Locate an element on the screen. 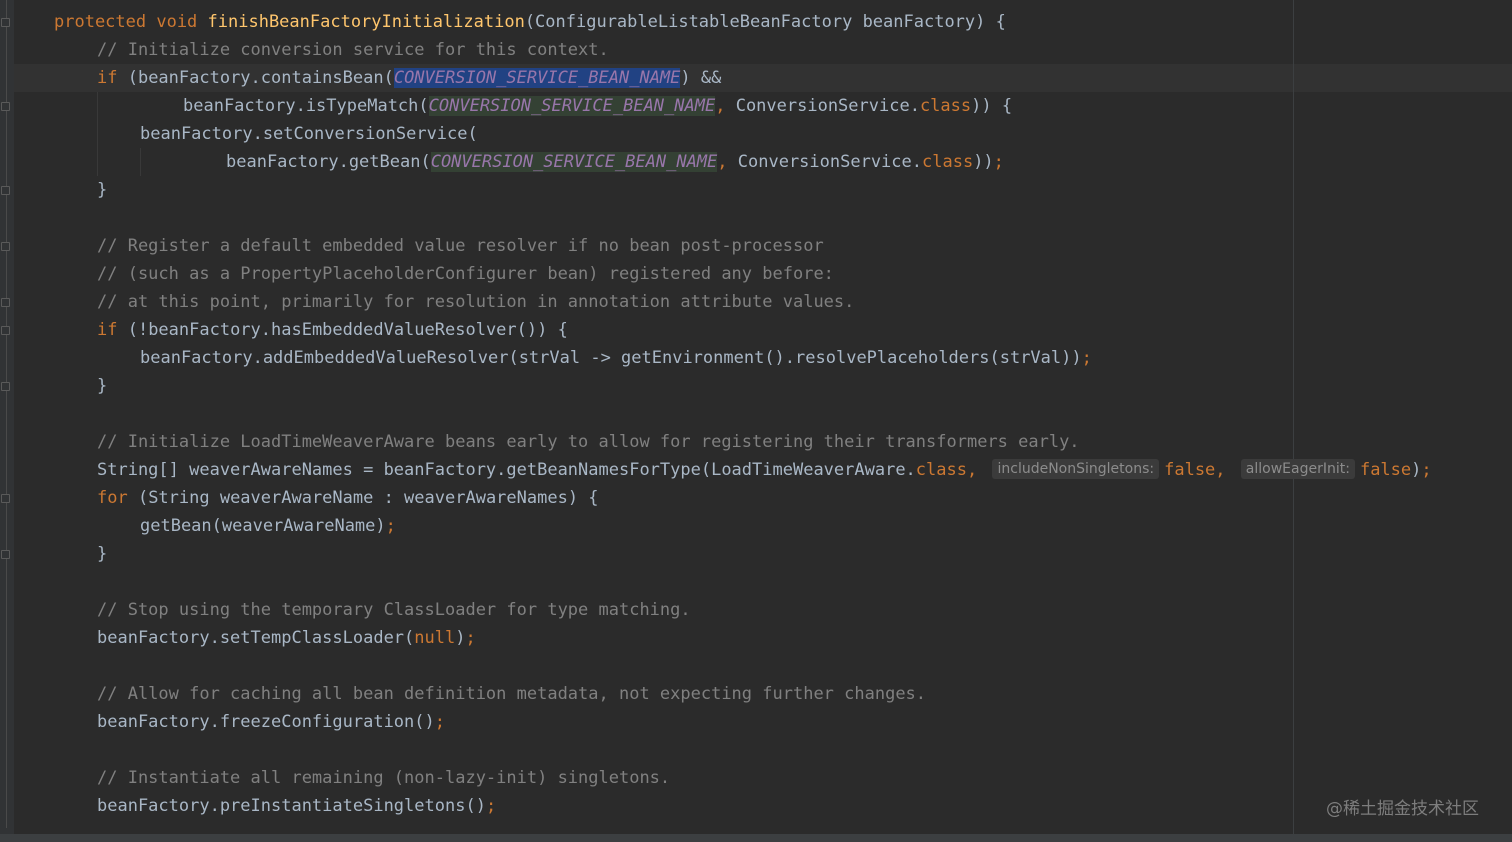 The height and width of the screenshot is (842, 1512). code-line: beanFactory.preInstantiateSingletons(); is located at coordinates (296, 806).